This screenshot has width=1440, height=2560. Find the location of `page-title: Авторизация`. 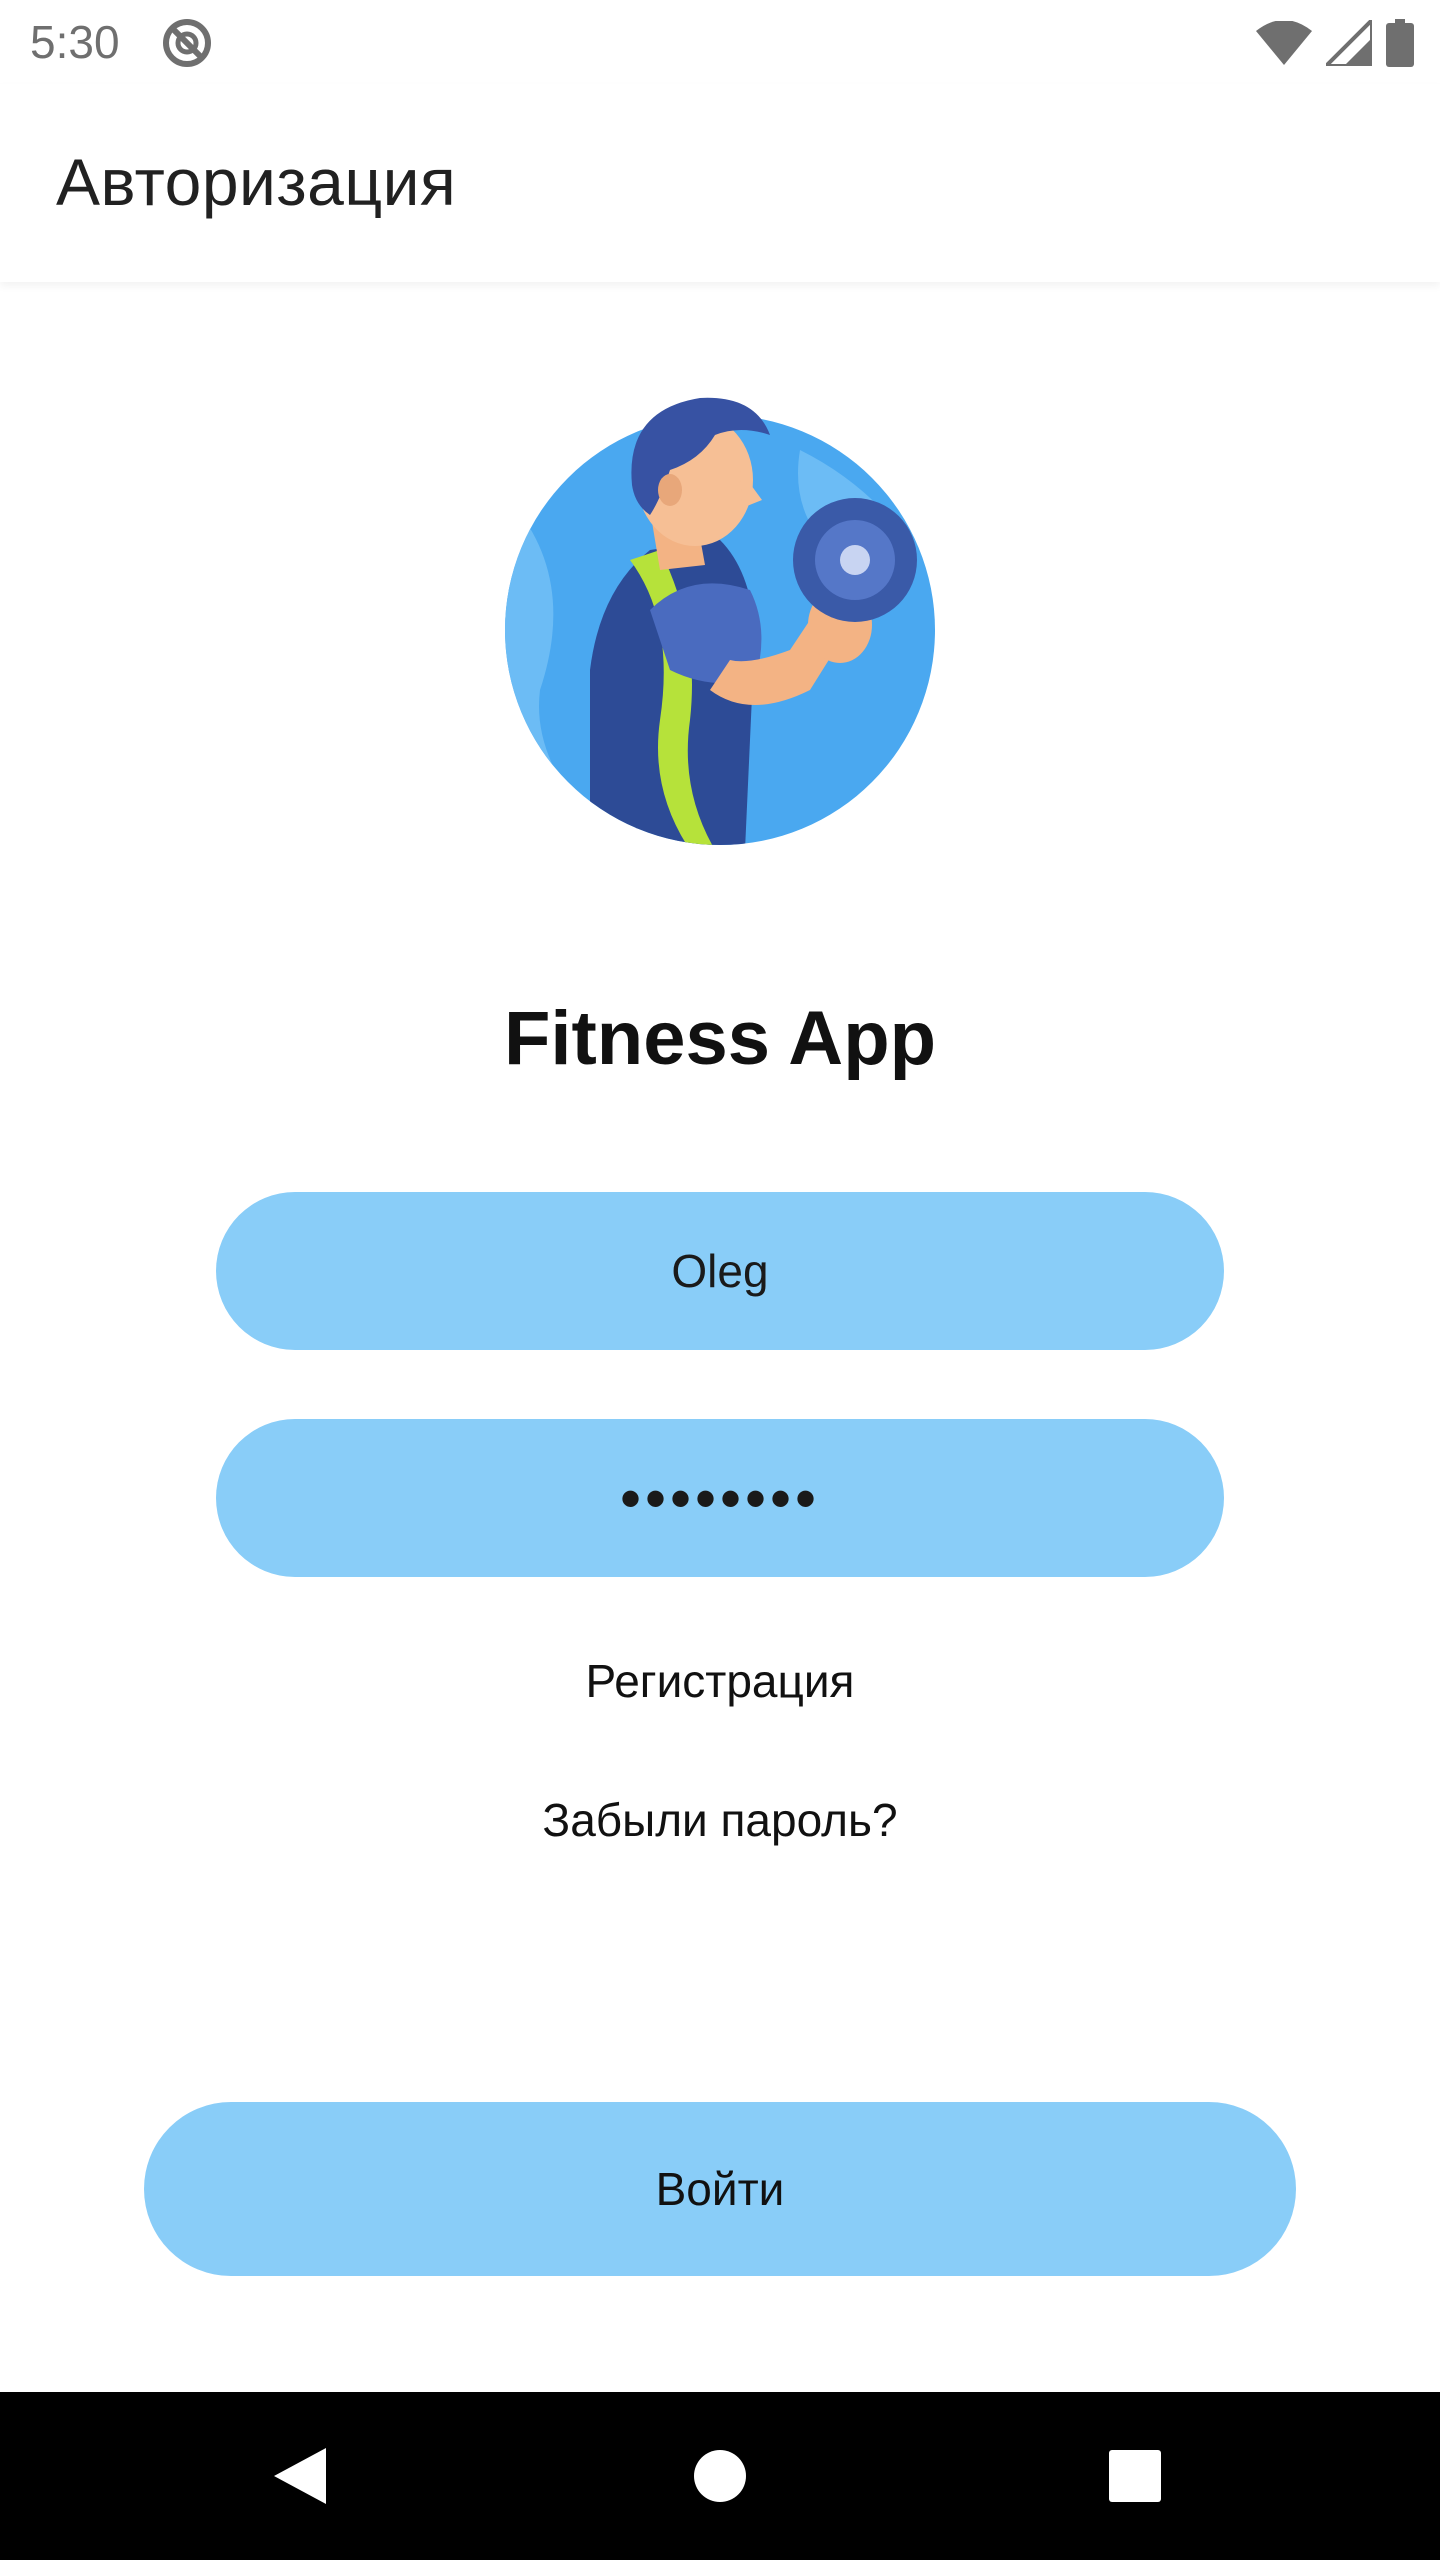

page-title: Авторизация is located at coordinates (256, 182).